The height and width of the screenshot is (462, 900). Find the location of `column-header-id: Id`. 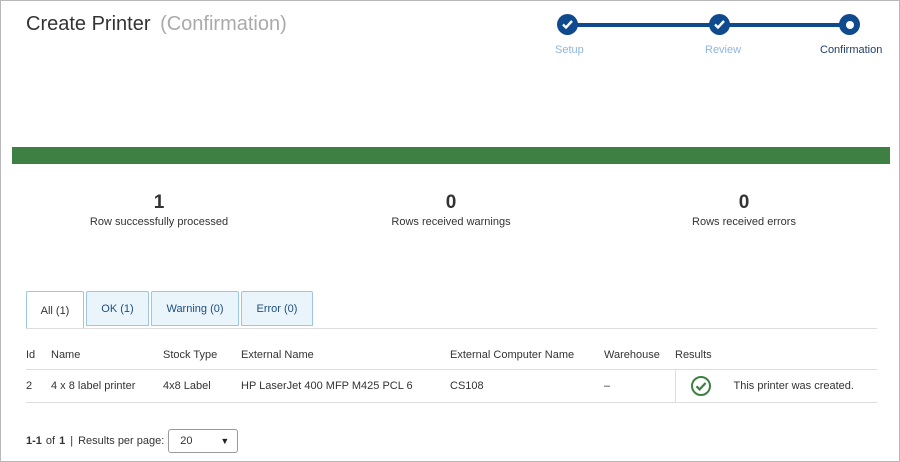

column-header-id: Id is located at coordinates (31, 355).